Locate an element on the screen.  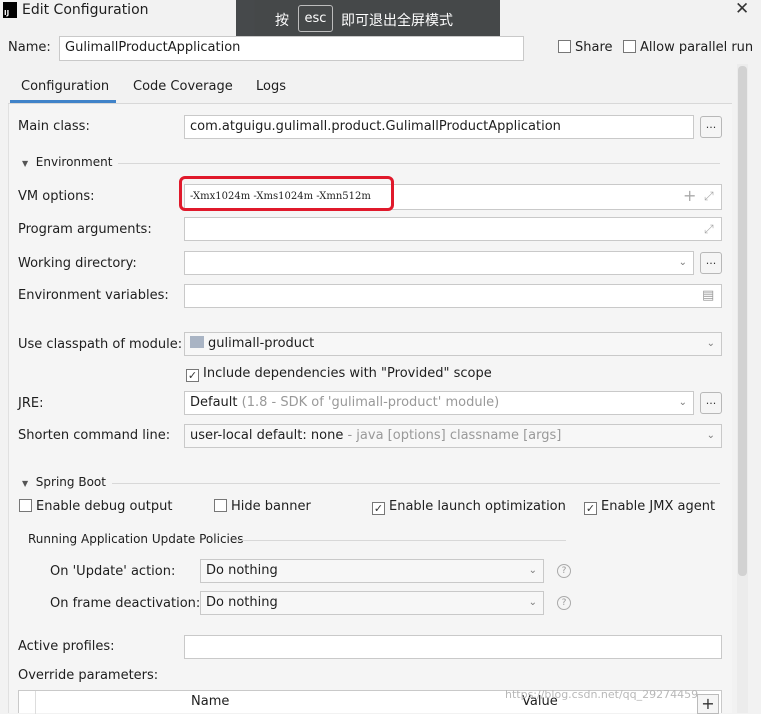
policies-divider is located at coordinates (401, 540).